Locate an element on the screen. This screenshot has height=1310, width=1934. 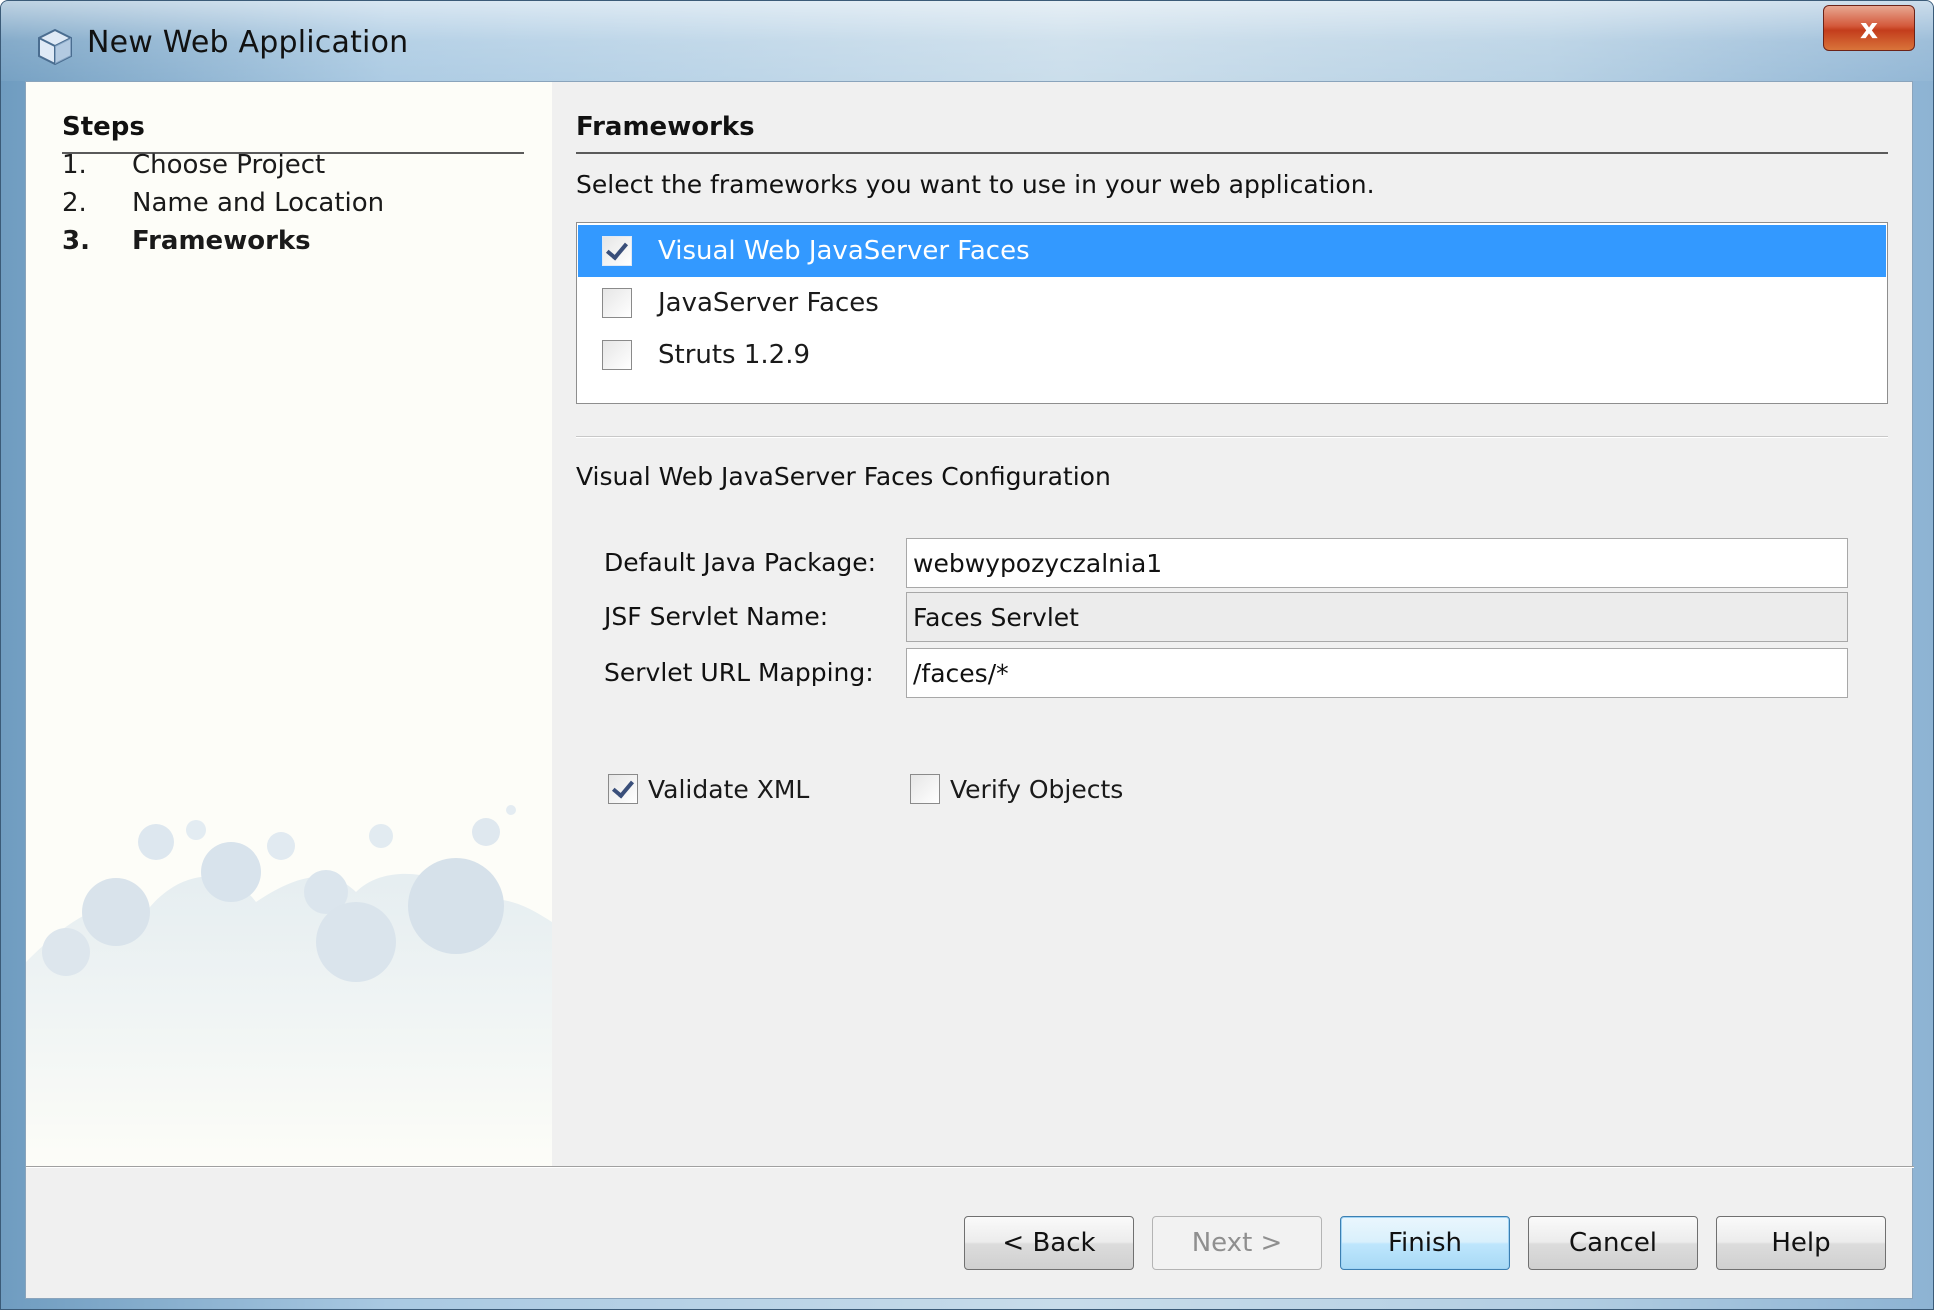
title-bar: New Web Application x is located at coordinates (967, 41).